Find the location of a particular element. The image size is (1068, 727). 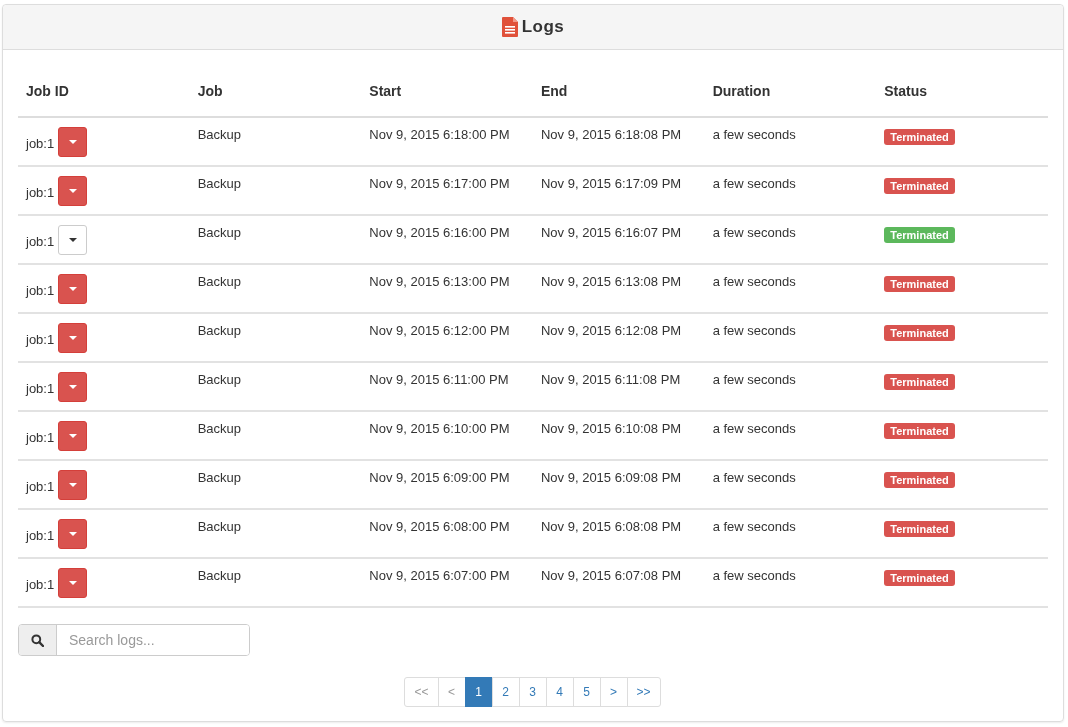

column-header: End is located at coordinates (618, 91).